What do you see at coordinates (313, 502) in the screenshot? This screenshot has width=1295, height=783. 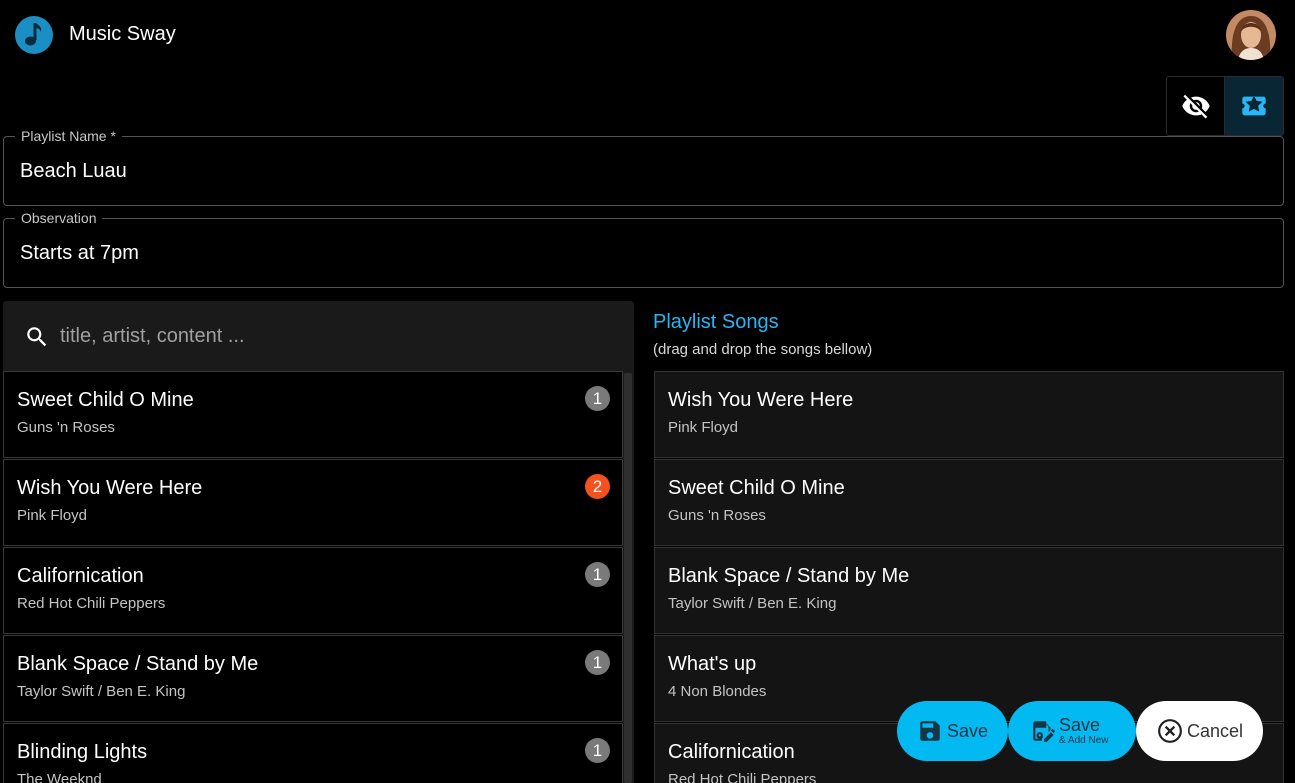 I see `library-item: Wish You Were Here Pink Floyd 2` at bounding box center [313, 502].